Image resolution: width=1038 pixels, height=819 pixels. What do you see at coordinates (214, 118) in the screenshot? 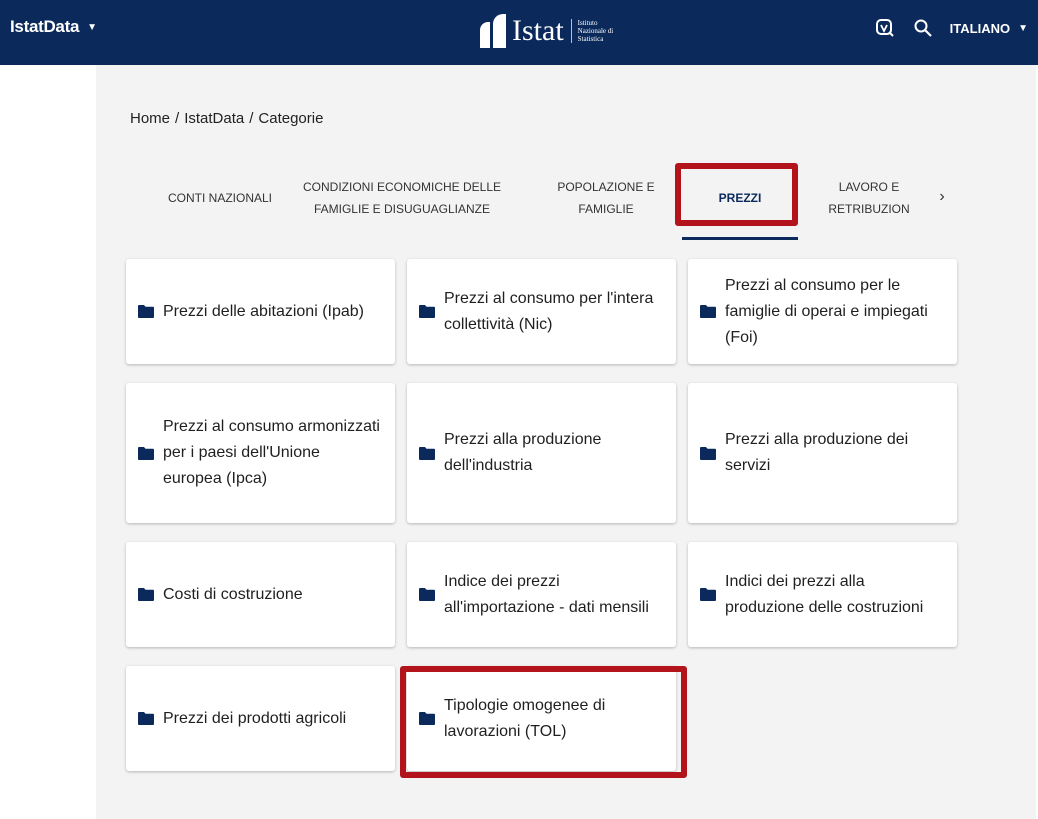
I see `breadcrumb-istatdata: IstatData` at bounding box center [214, 118].